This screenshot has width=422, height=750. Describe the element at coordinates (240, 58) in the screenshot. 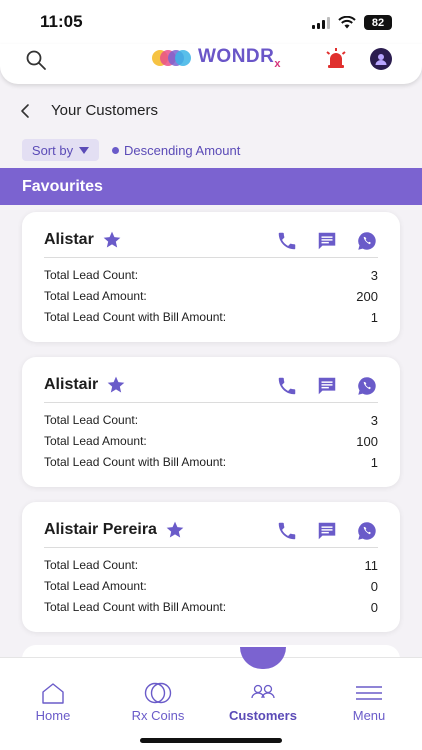

I see `logo-text: WONDRx` at that location.